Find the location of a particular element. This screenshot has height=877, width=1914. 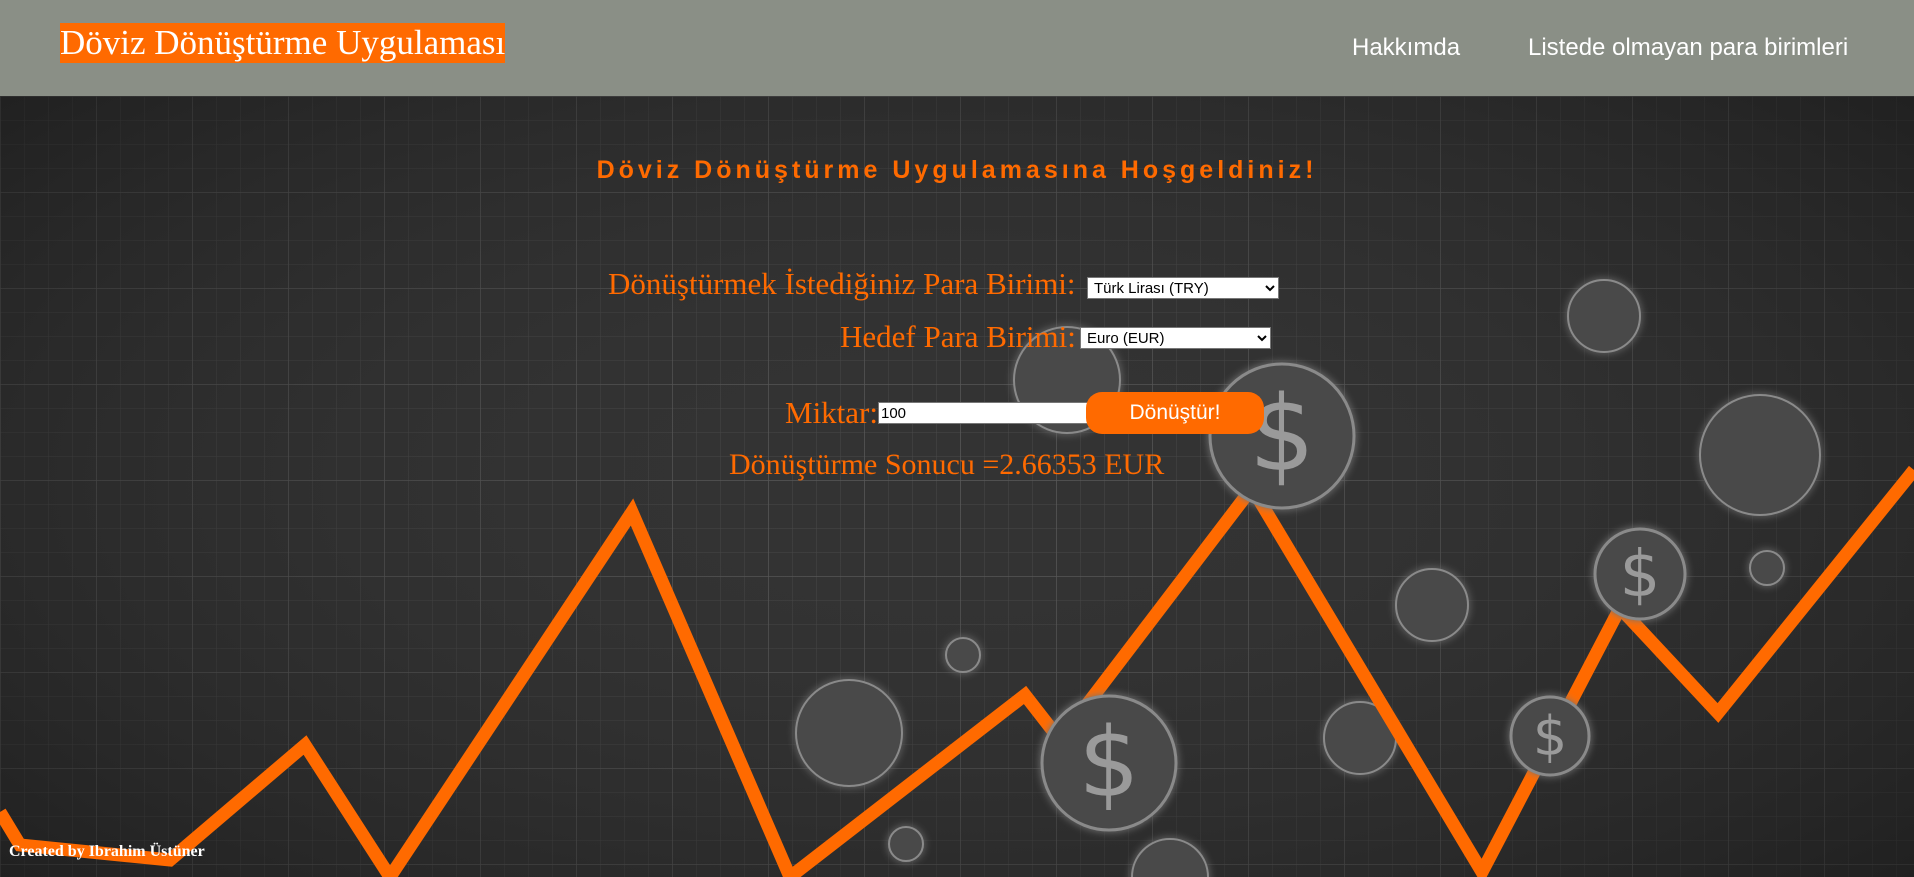

brand-title: Döviz Dönüştürme Uygulaması is located at coordinates (283, 43).